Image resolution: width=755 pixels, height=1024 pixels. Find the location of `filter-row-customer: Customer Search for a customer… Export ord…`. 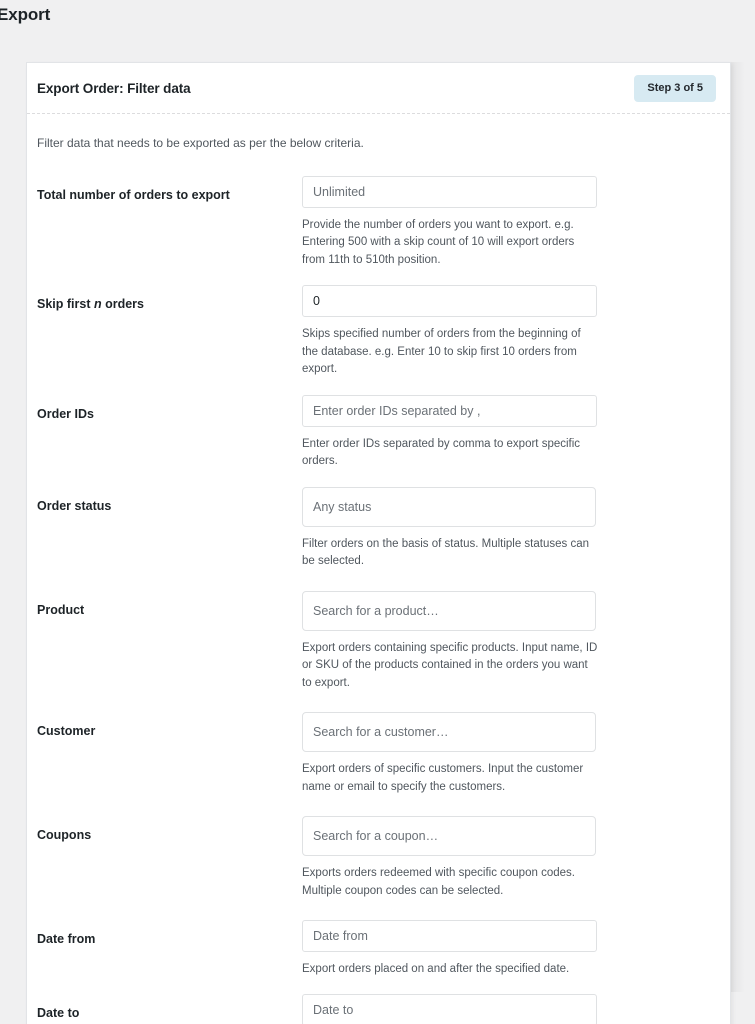

filter-row-customer: Customer Search for a customer… Export ord… is located at coordinates (378, 754).